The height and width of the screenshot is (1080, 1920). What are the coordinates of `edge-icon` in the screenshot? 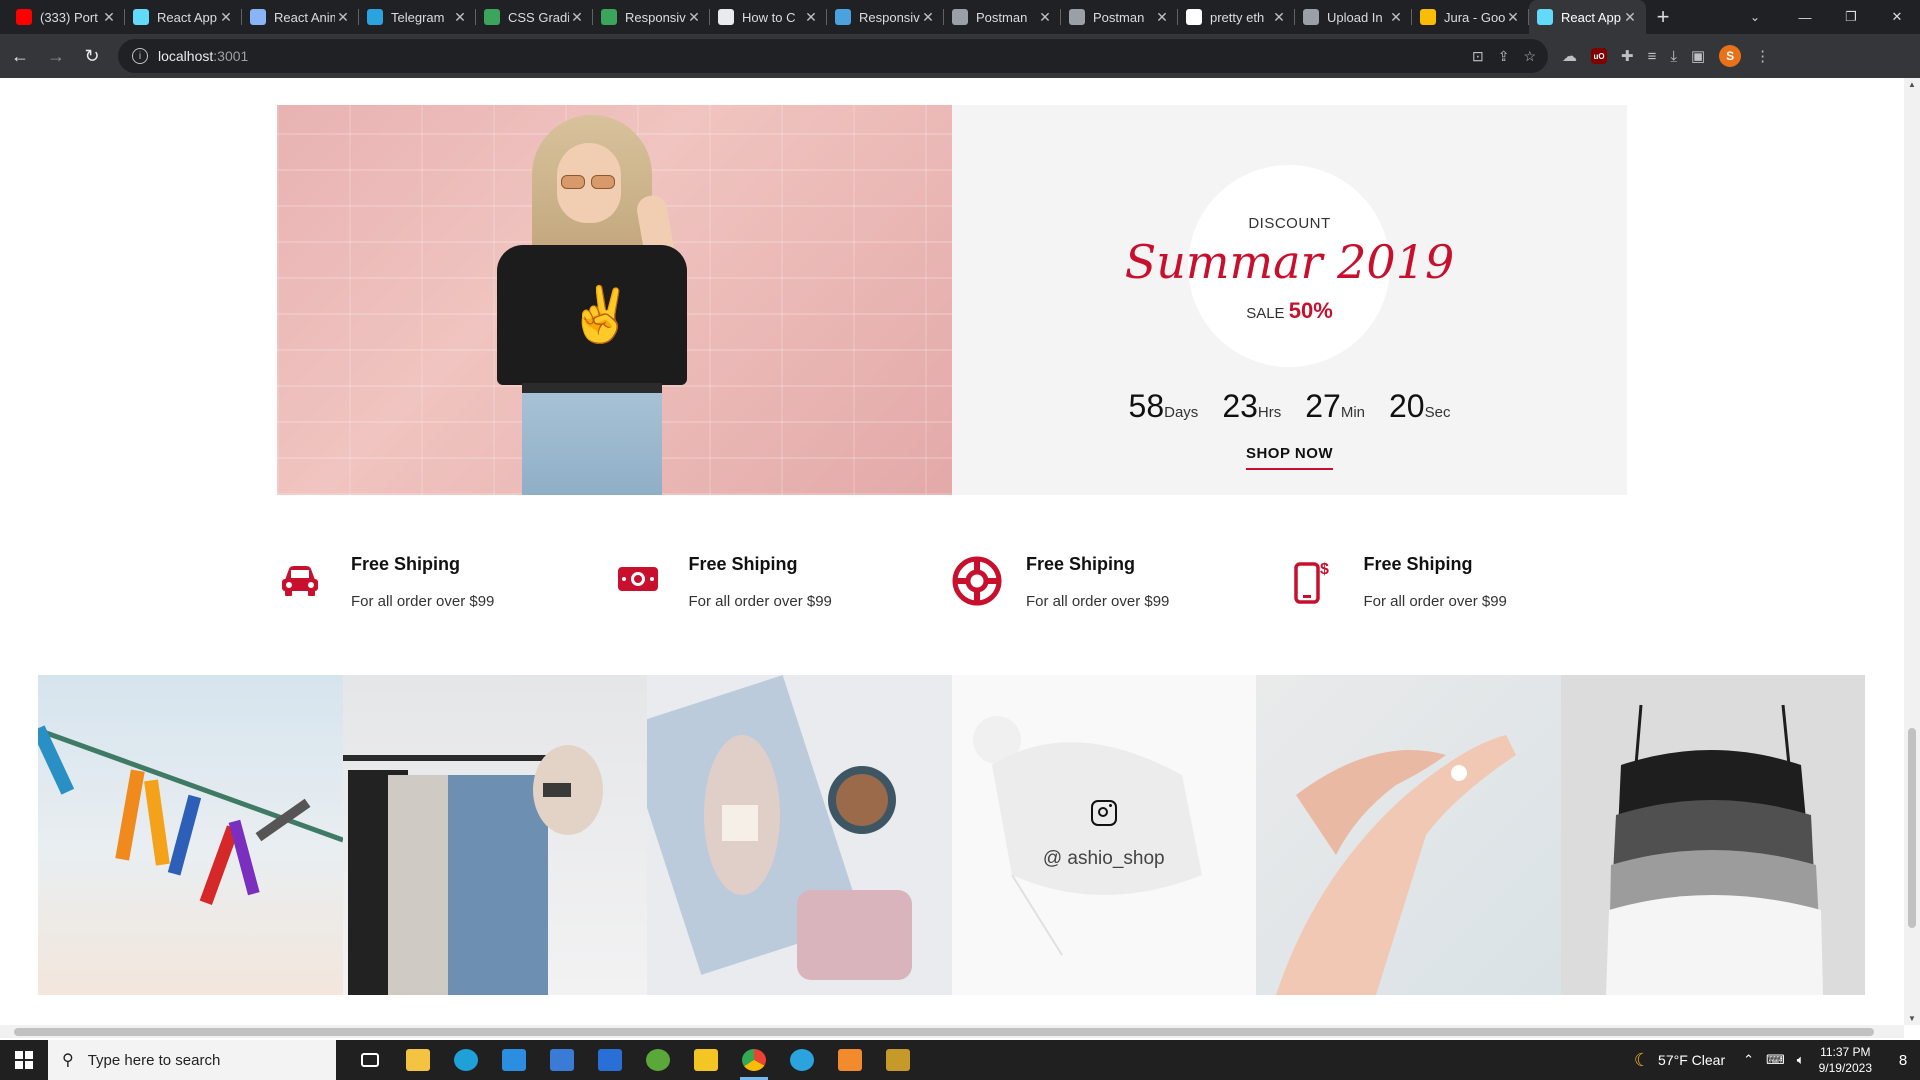 It's located at (466, 1060).